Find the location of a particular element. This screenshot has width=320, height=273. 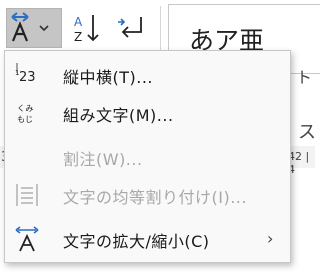

ruler-right-text: 42 | 4 is located at coordinates (299, 163).